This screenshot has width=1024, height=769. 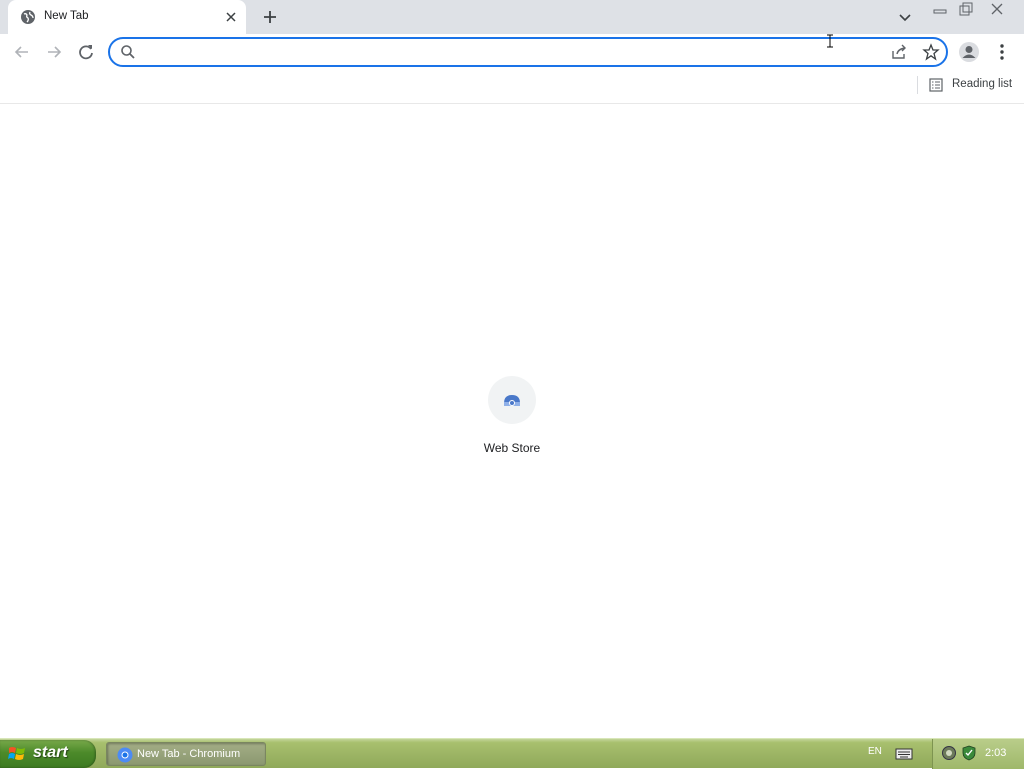 I want to click on profile-avatar-icon, so click(x=969, y=52).